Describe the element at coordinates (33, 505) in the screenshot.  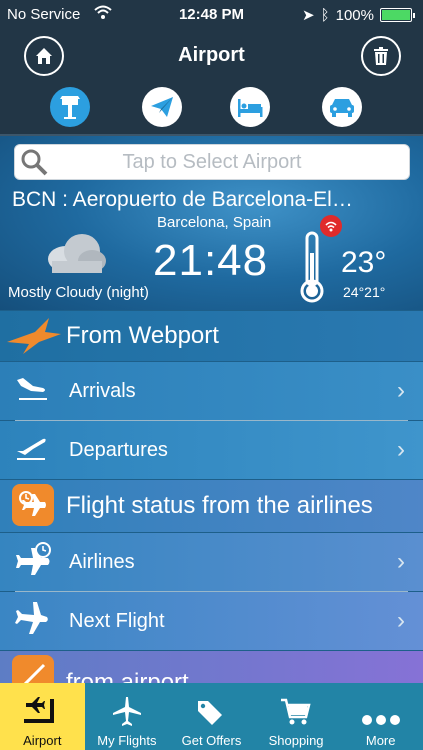
I see `flight-status-icon` at that location.